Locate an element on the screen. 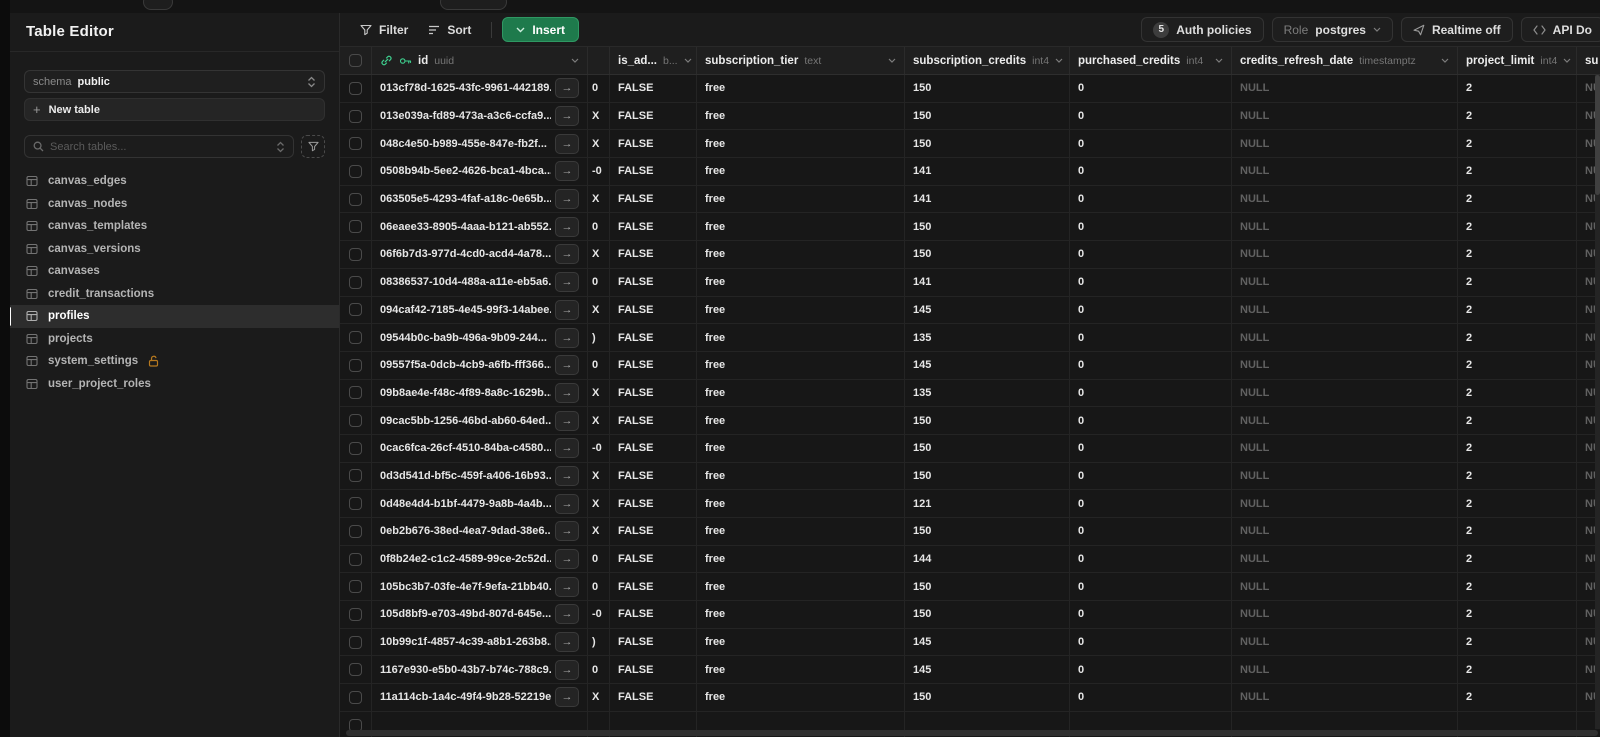 Image resolution: width=1600 pixels, height=737 pixels. cell-id: 08386537-10d4-488a-a11e-eb5a6... → is located at coordinates (480, 282).